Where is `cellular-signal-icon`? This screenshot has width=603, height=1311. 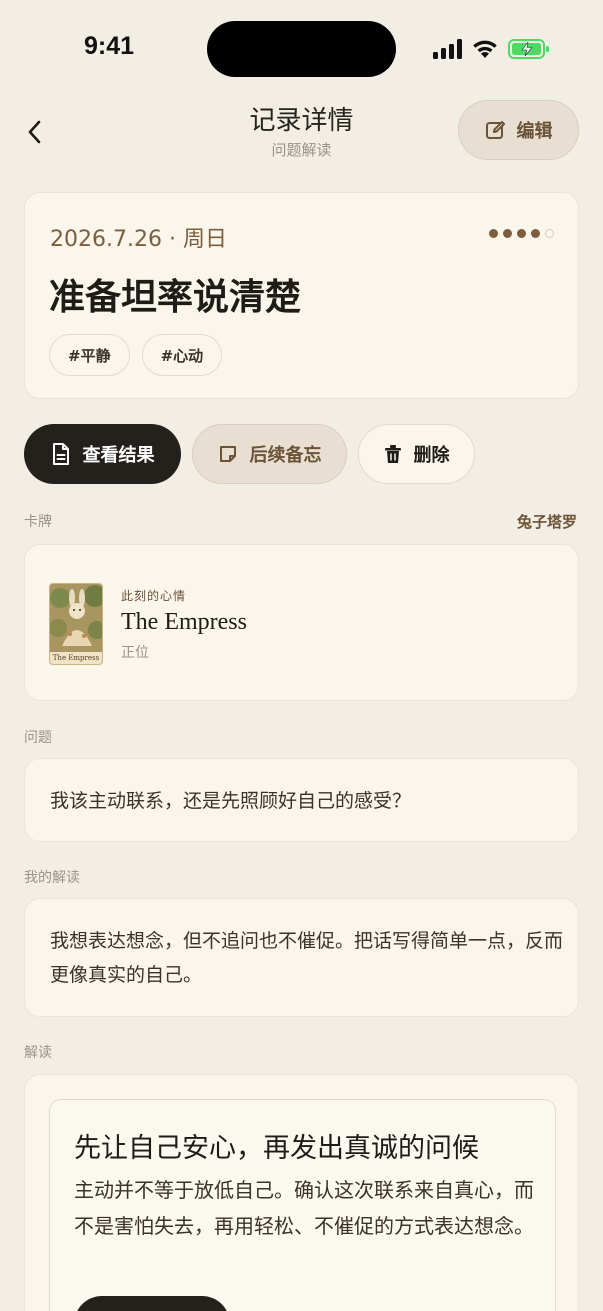
cellular-signal-icon is located at coordinates (447, 49).